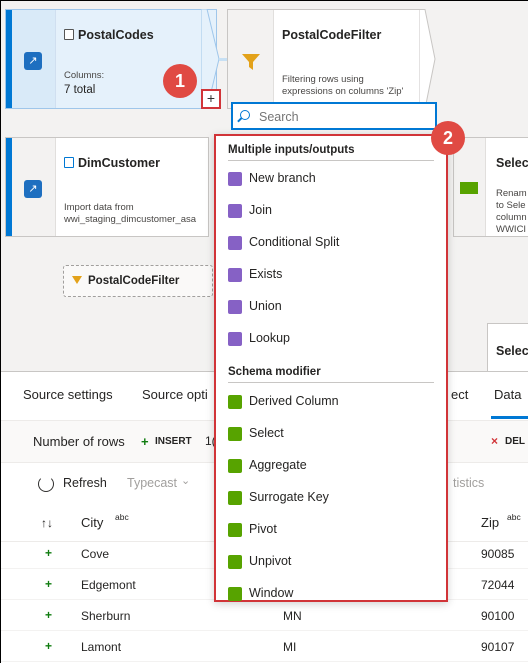  Describe the element at coordinates (333, 180) in the screenshot. I see `menu-item-new-branch: New branch` at that location.